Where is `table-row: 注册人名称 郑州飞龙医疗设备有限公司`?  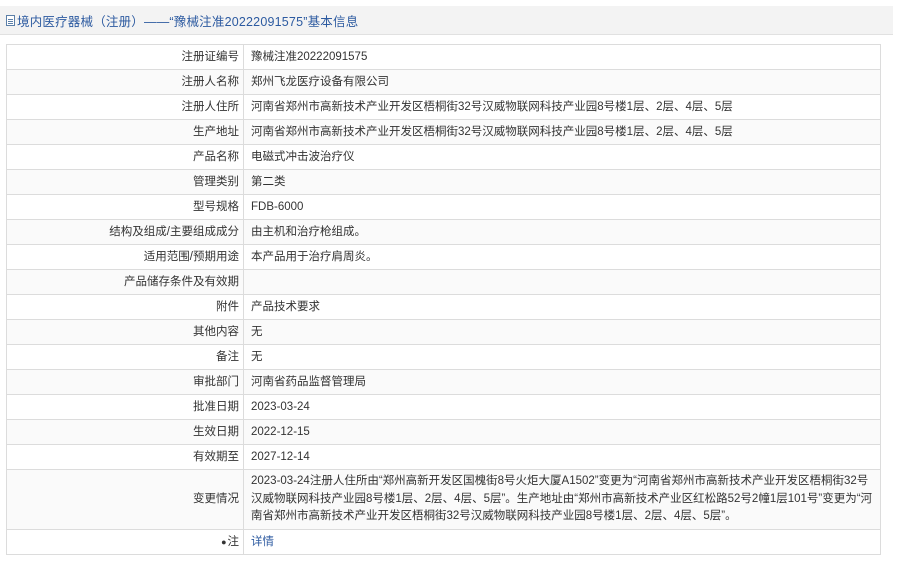
table-row: 注册人名称 郑州飞龙医疗设备有限公司 is located at coordinates (443, 82).